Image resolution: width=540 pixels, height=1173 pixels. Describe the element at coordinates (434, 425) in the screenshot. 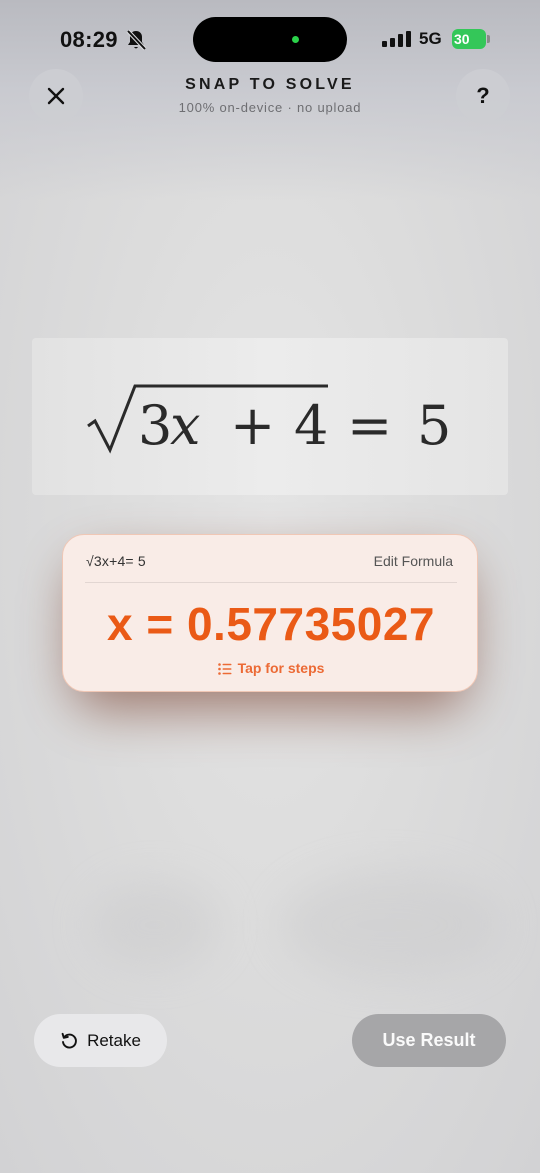

I see `formula-rhs: 5` at that location.